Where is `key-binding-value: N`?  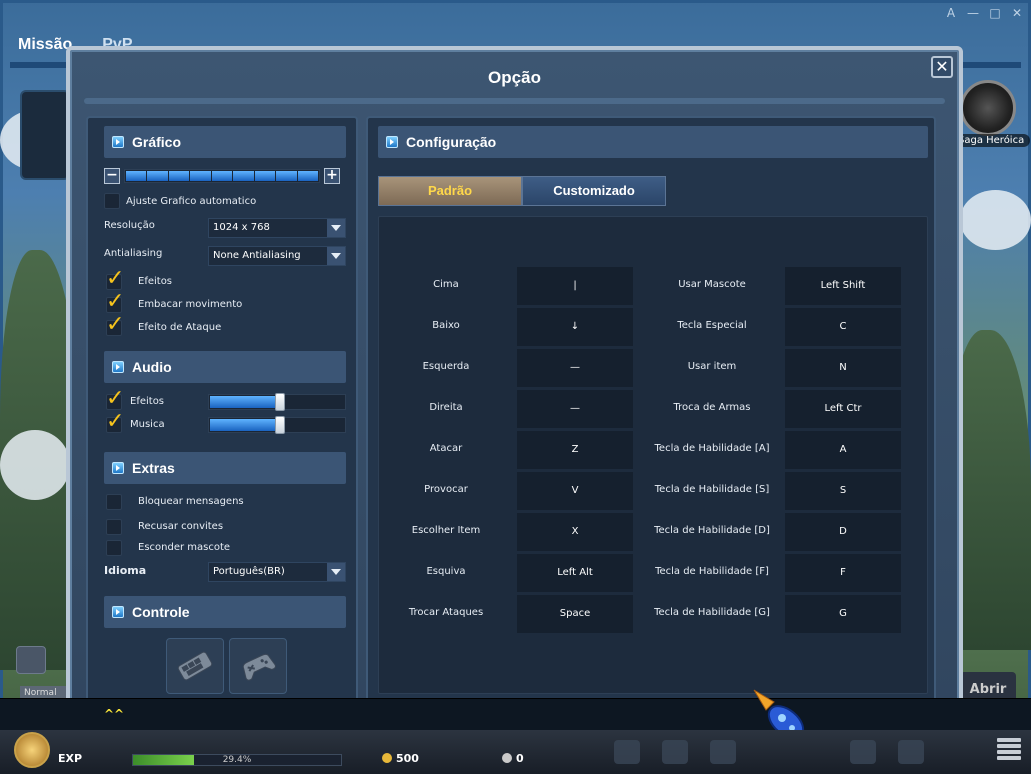
key-binding-value: N is located at coordinates (843, 368).